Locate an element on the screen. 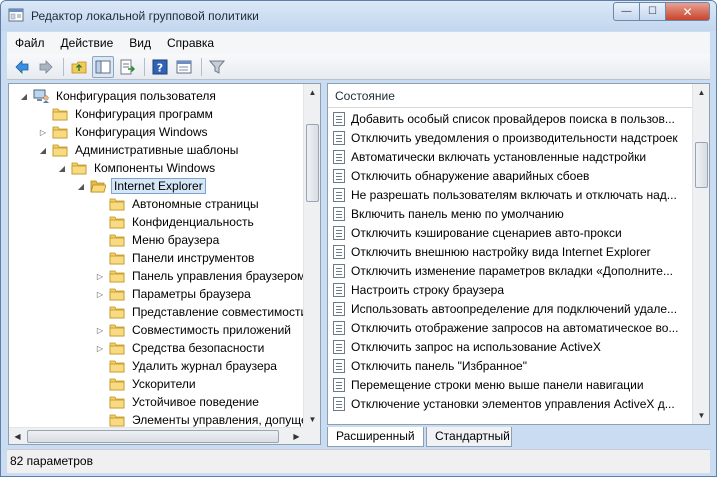  tree-item-label: Компоненты Windows is located at coordinates (155, 168).